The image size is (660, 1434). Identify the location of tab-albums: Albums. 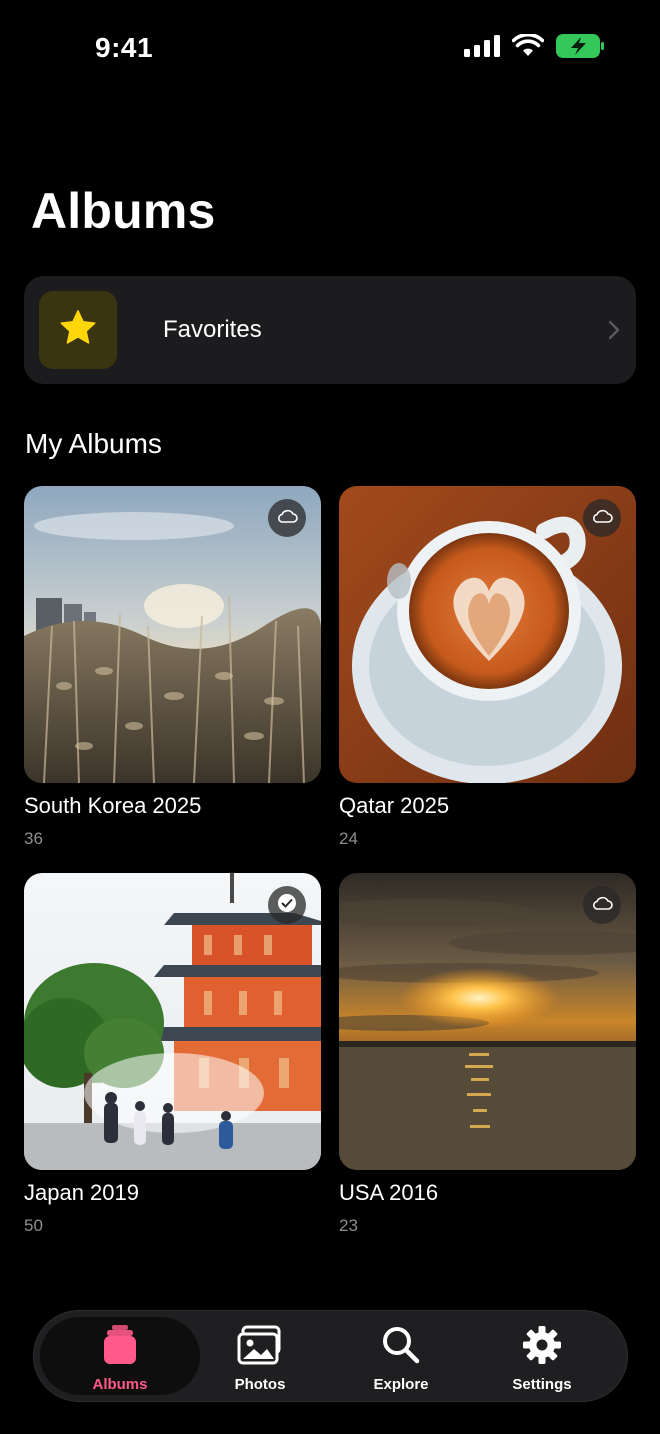
(120, 1359).